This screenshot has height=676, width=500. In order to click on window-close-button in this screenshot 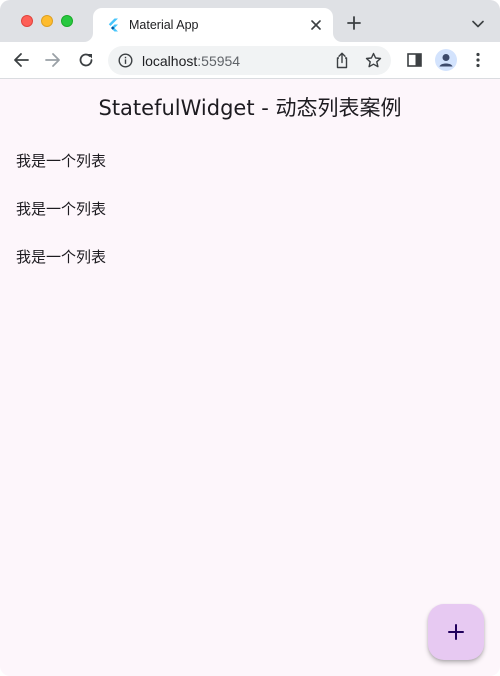, I will do `click(27, 21)`.